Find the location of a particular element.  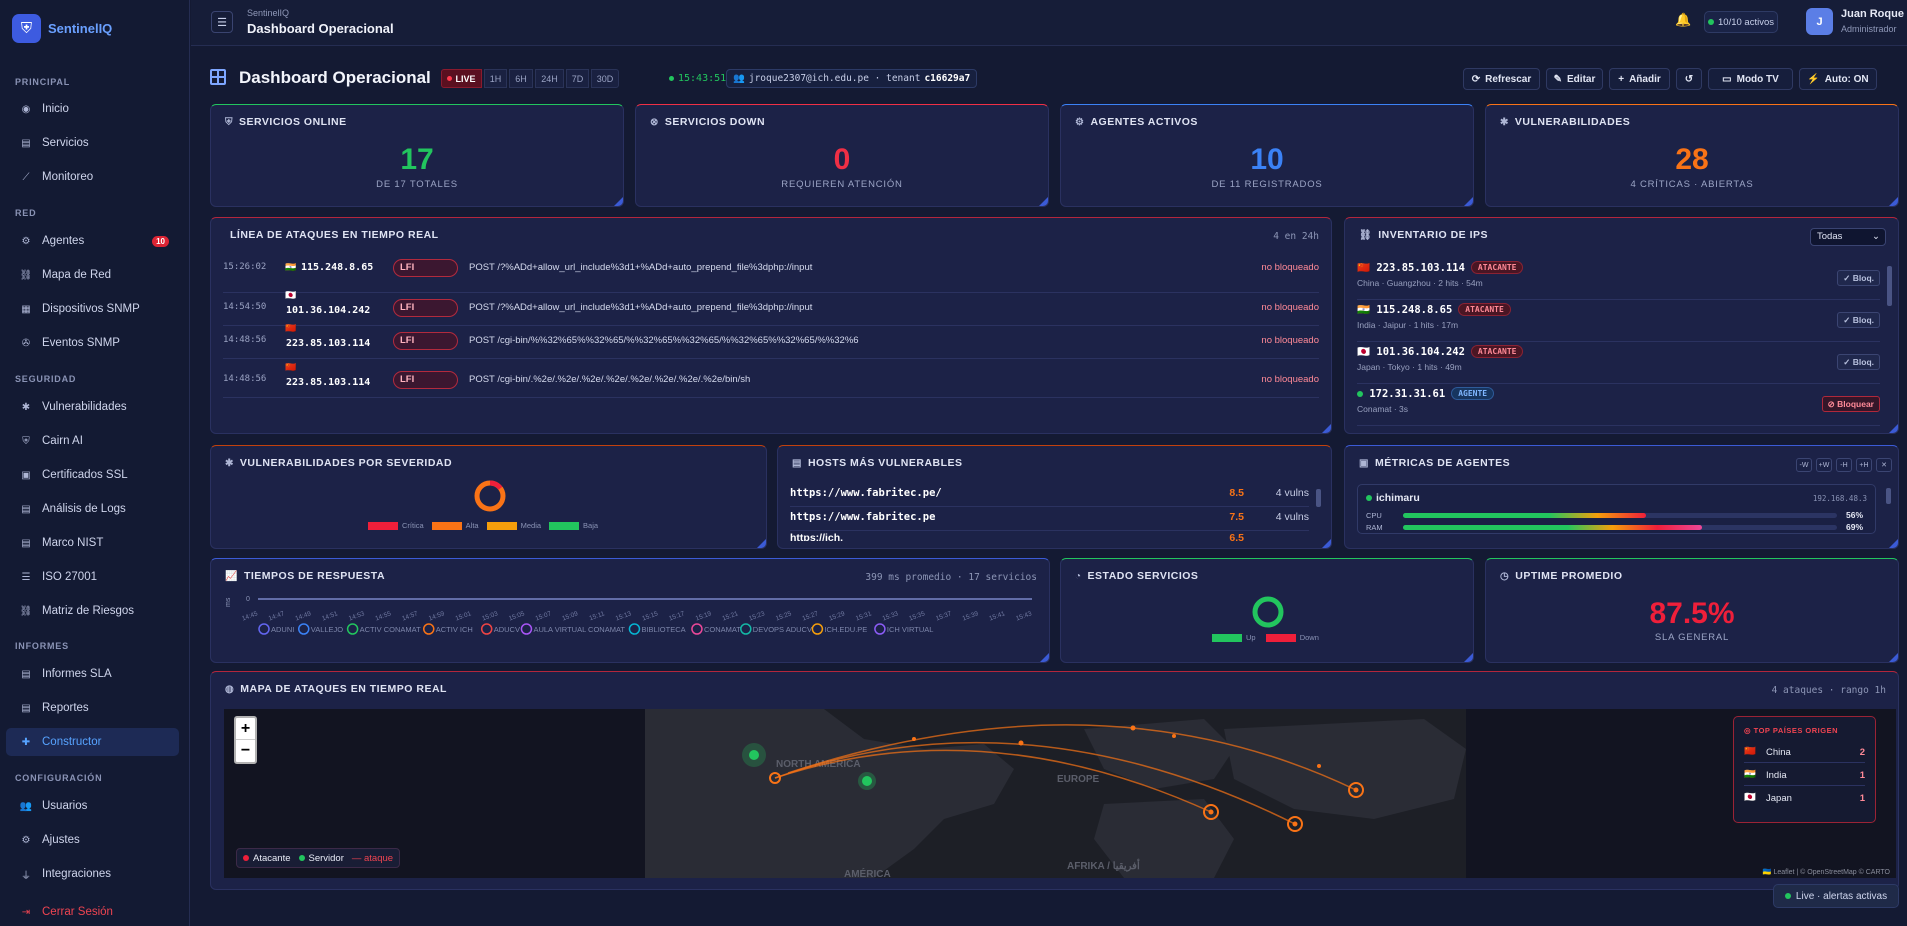

agent-metric-item: ichimaru 192.168.48.3 CPU 56% RAM 69% is located at coordinates (1616, 509).